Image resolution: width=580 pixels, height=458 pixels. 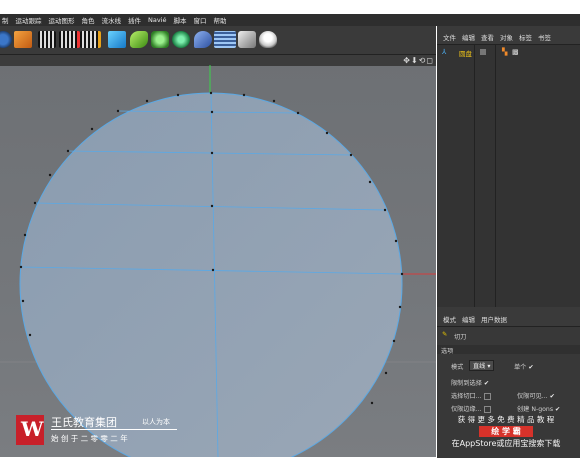 What do you see at coordinates (520, 367) in the screenshot?
I see `single-label: 单个` at bounding box center [520, 367].